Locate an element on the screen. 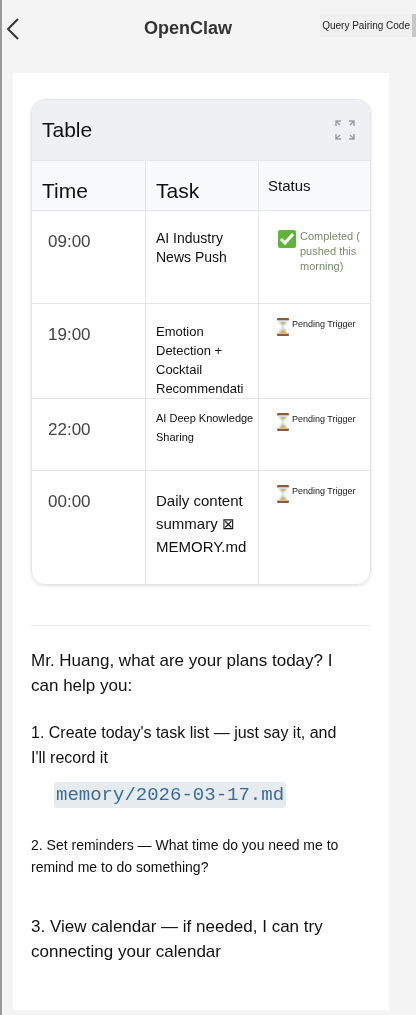 The height and width of the screenshot is (1015, 416). status-text: Completed ( pushed this morning) is located at coordinates (330, 251).